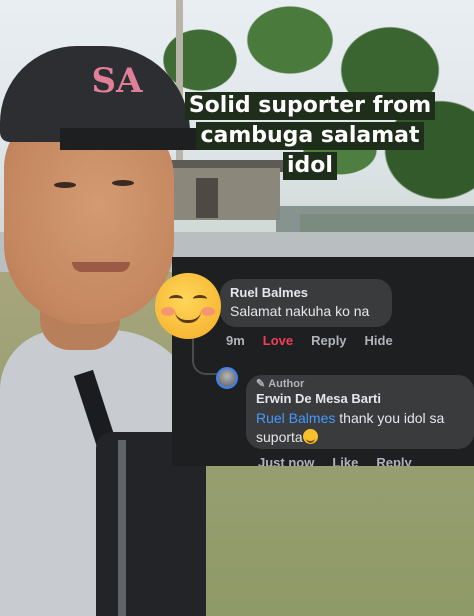 The width and height of the screenshot is (474, 616). I want to click on reply-text: Ruel Balmes thank you idol sa suporta, so click(362, 428).